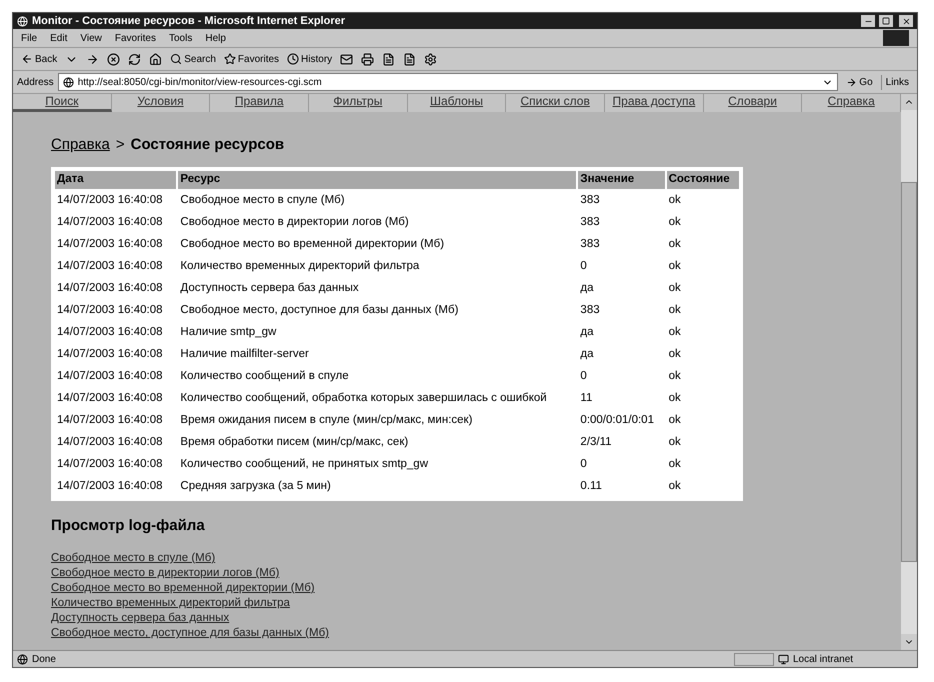 Image resolution: width=934 pixels, height=682 pixels. Describe the element at coordinates (886, 21) in the screenshot. I see `maximize-button` at that location.